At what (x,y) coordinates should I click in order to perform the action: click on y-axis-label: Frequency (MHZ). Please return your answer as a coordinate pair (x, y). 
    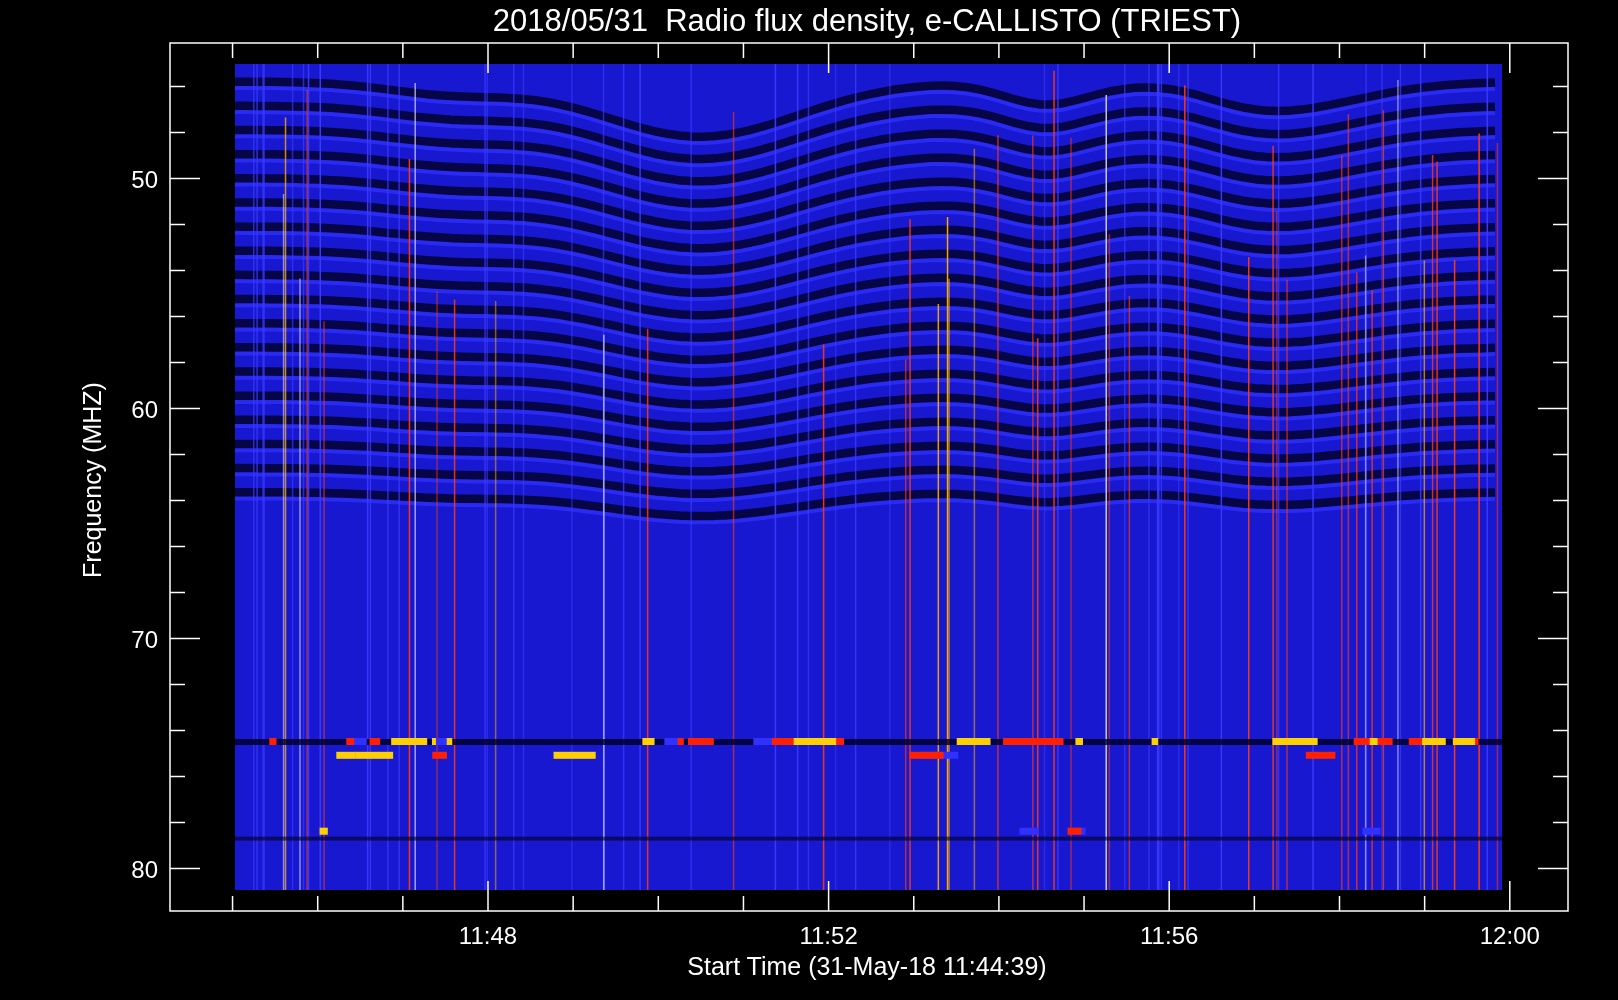
    Looking at the image, I should click on (92, 480).